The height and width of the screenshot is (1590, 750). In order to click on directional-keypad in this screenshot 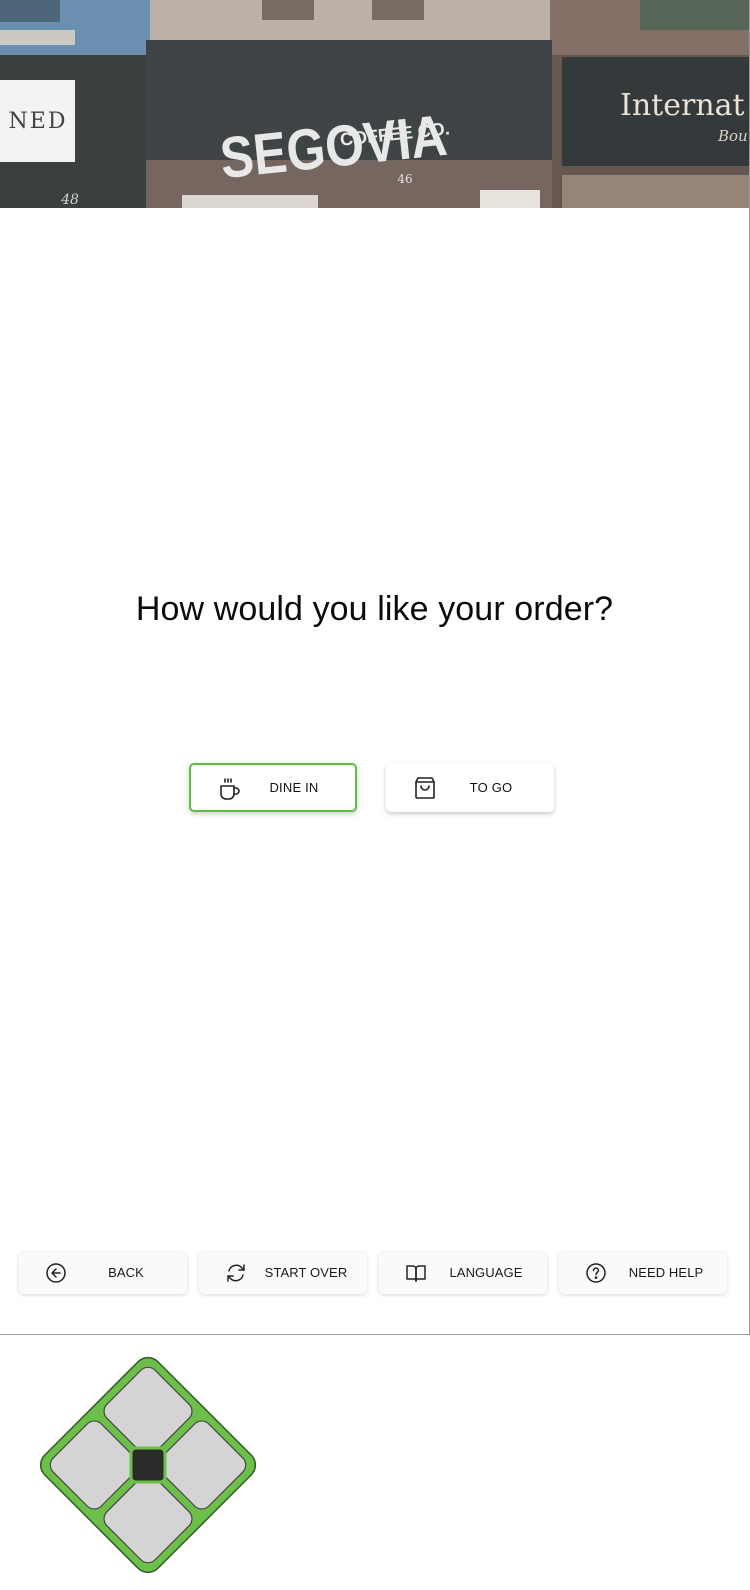, I will do `click(148, 1465)`.